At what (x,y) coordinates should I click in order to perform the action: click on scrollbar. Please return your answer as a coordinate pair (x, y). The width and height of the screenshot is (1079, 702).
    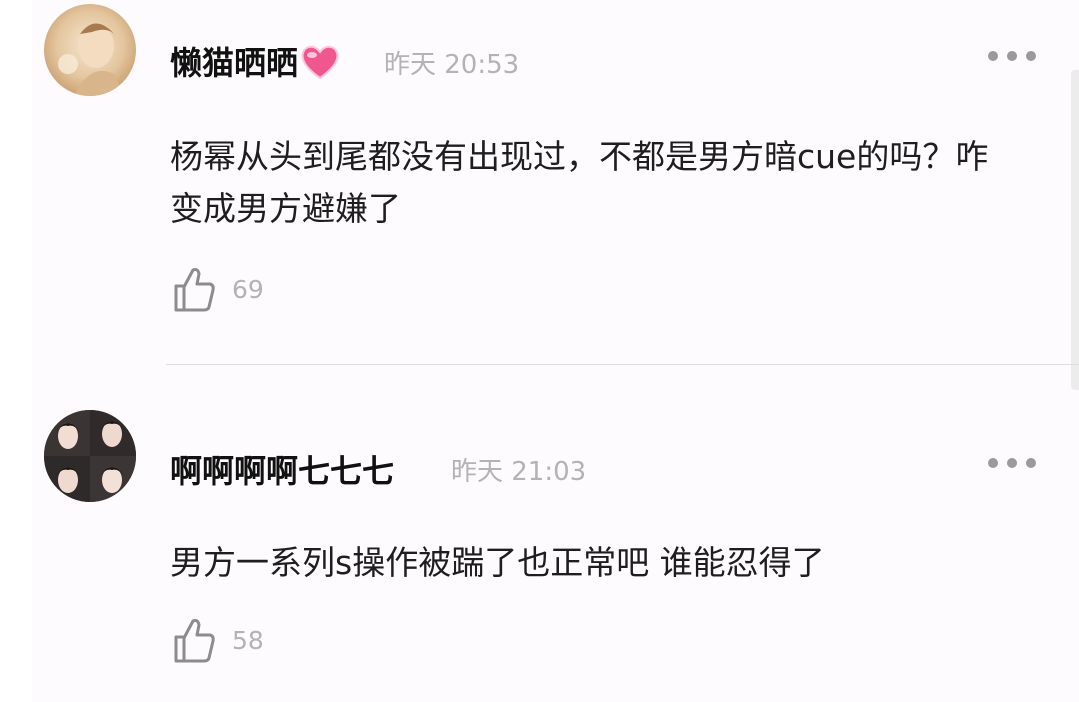
    Looking at the image, I should click on (1075, 230).